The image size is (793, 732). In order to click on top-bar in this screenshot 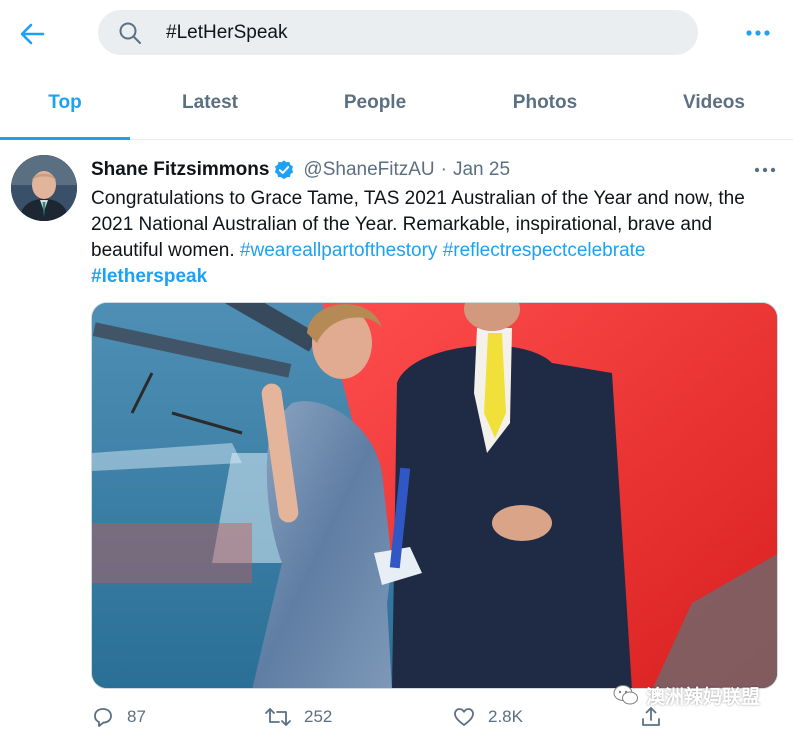, I will do `click(396, 33)`.